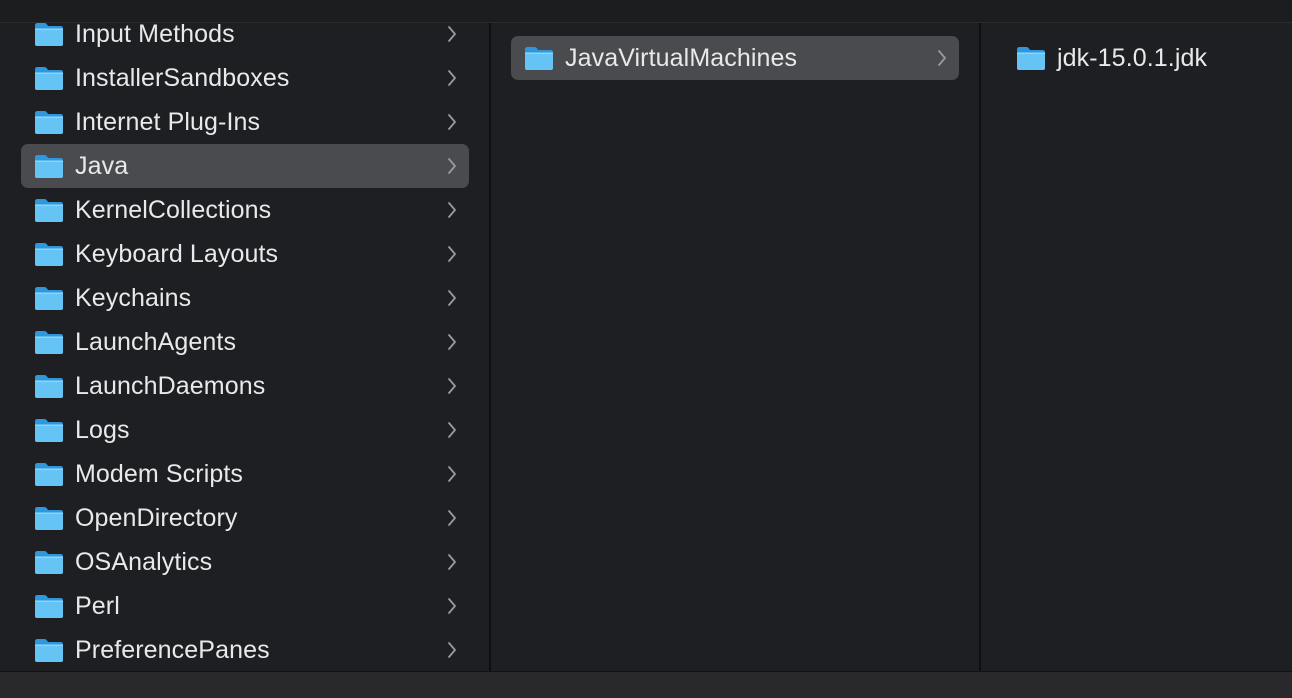 This screenshot has width=1292, height=698. Describe the element at coordinates (245, 298) in the screenshot. I see `folder-row: Keychains` at that location.